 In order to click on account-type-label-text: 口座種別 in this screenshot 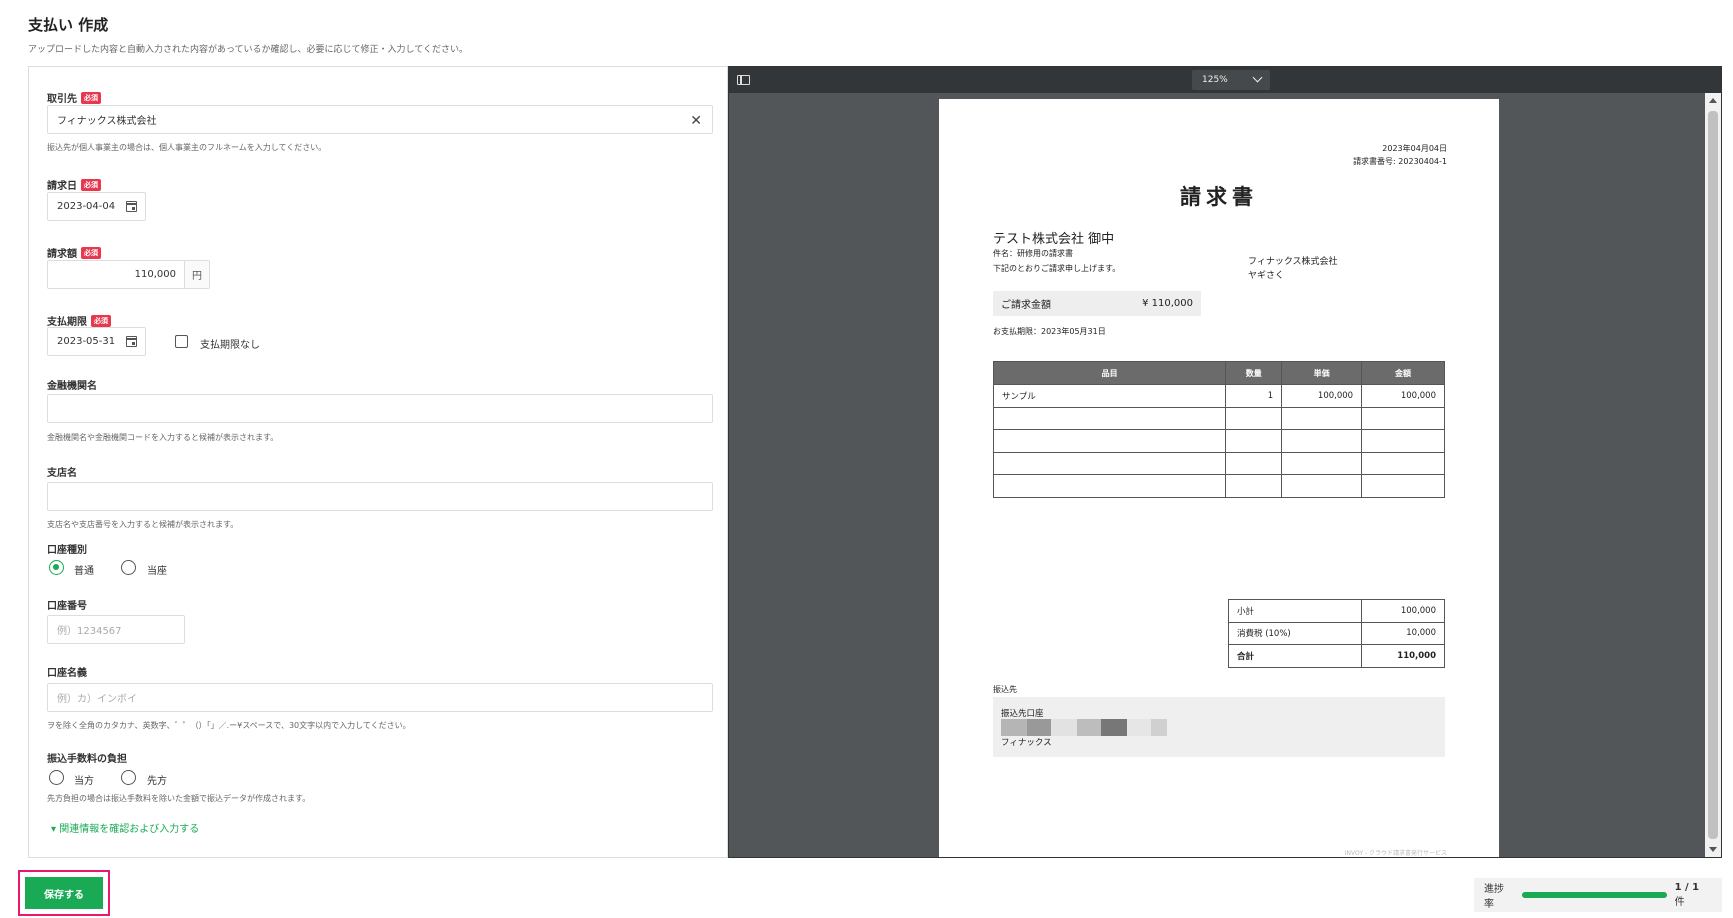, I will do `click(67, 550)`.